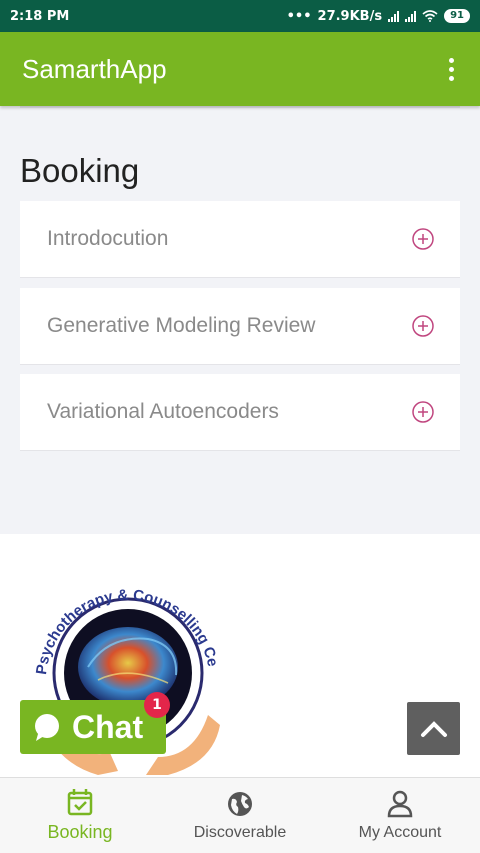  I want to click on wifi-icon, so click(430, 16).